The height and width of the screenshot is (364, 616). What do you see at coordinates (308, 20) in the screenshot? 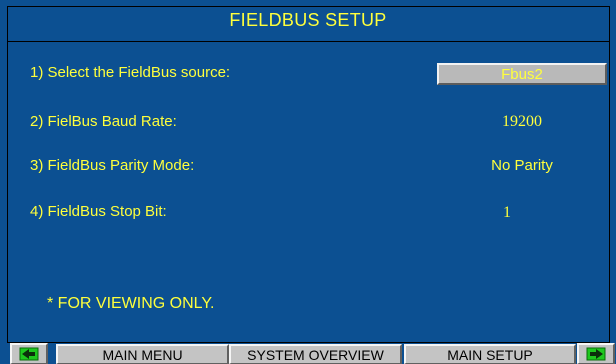
I see `page-title: FIELDBUS SETUP` at bounding box center [308, 20].